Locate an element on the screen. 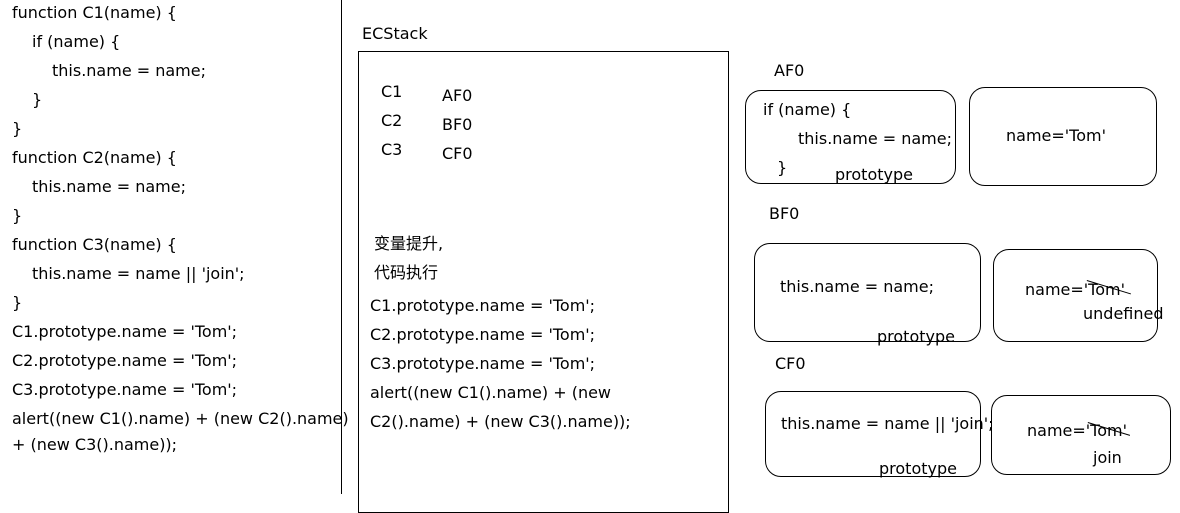  heap-cf0-proto-value: name='Tom' is located at coordinates (1077, 430).